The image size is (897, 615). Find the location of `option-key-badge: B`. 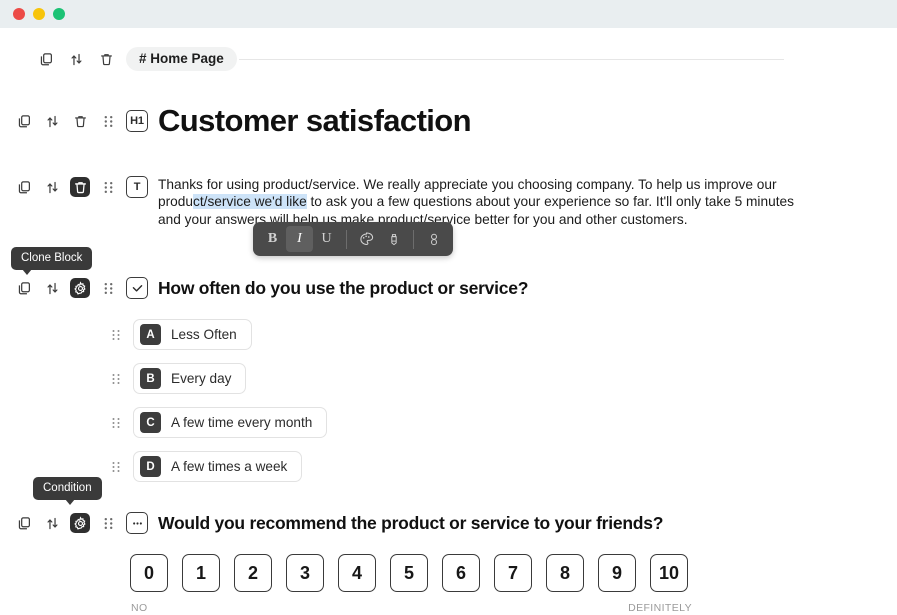

option-key-badge: B is located at coordinates (150, 378).